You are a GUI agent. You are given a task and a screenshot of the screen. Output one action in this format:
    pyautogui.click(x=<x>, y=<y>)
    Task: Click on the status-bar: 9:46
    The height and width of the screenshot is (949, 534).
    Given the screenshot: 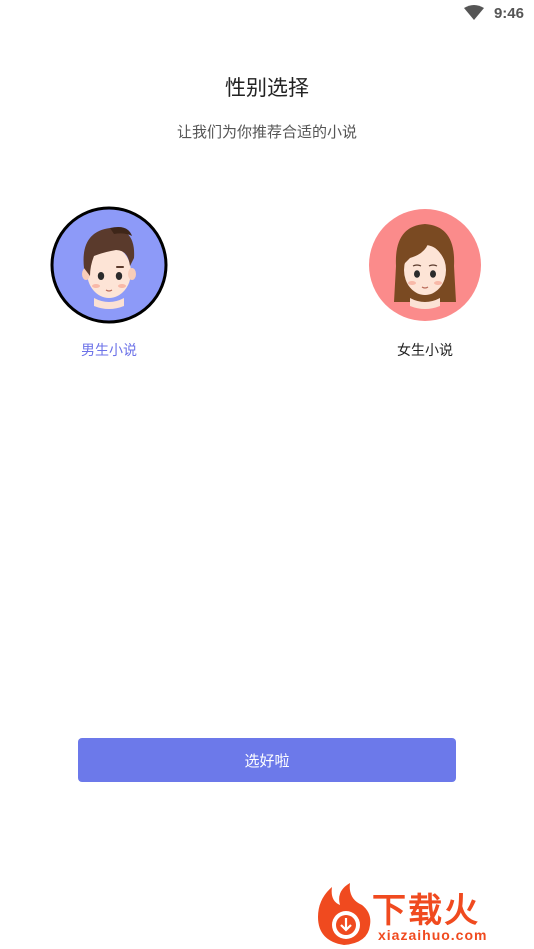 What is the action you would take?
    pyautogui.click(x=267, y=14)
    